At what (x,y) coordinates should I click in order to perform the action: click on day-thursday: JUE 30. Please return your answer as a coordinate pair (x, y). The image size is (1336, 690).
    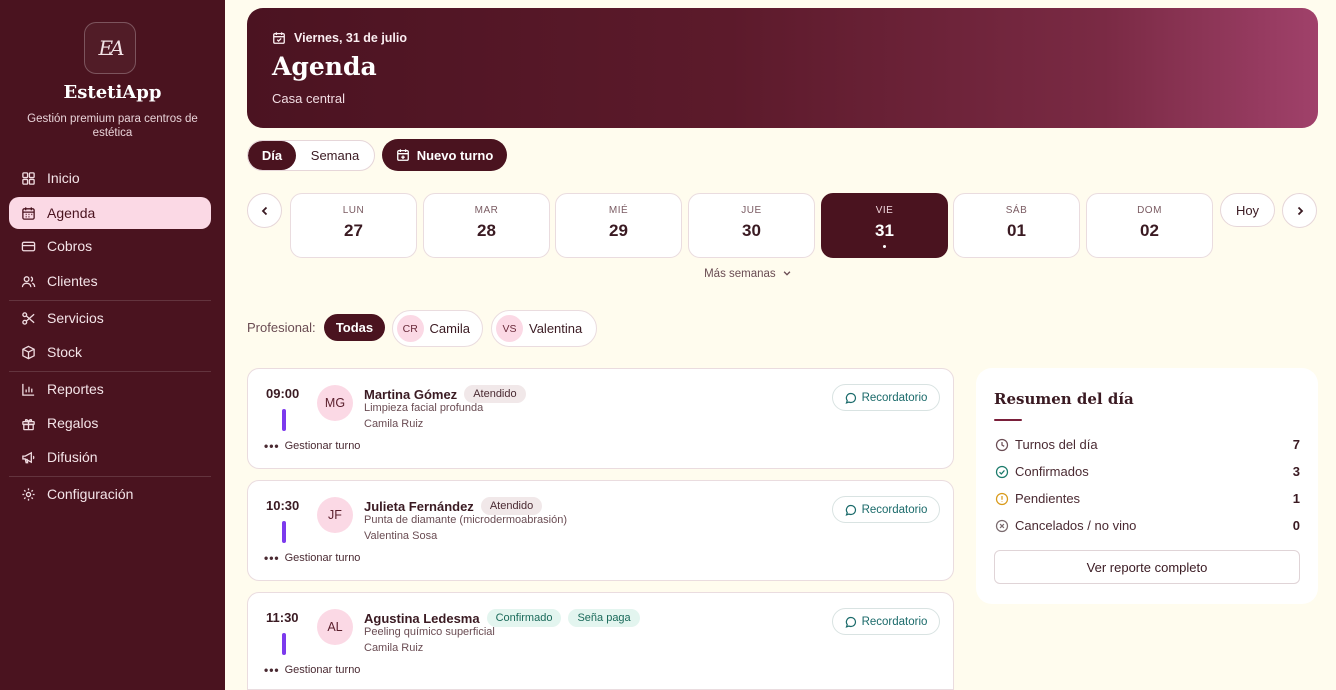
    Looking at the image, I should click on (751, 225).